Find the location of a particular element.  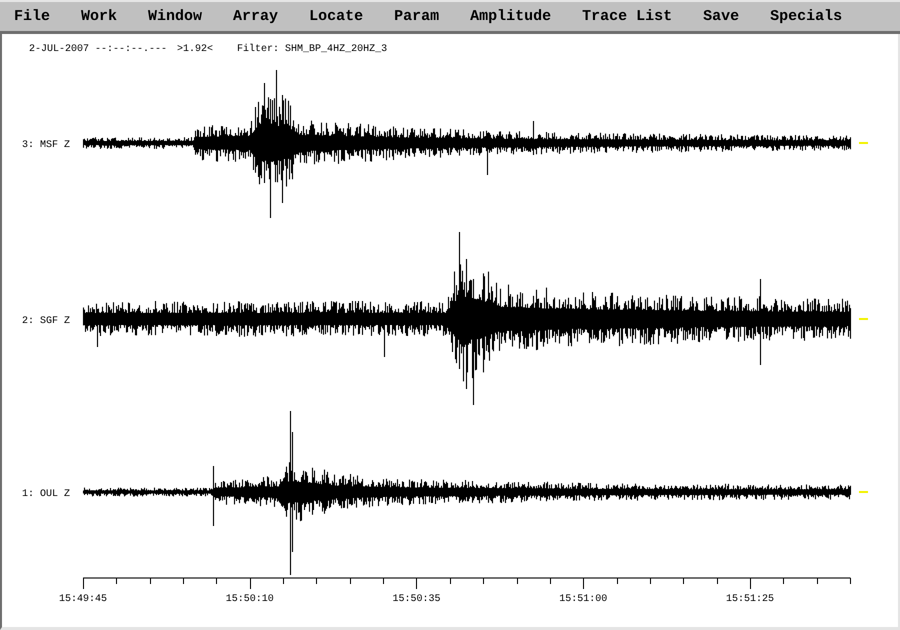

date-time-text: 2-JUL-2007 --:--:--.--- is located at coordinates (98, 50).